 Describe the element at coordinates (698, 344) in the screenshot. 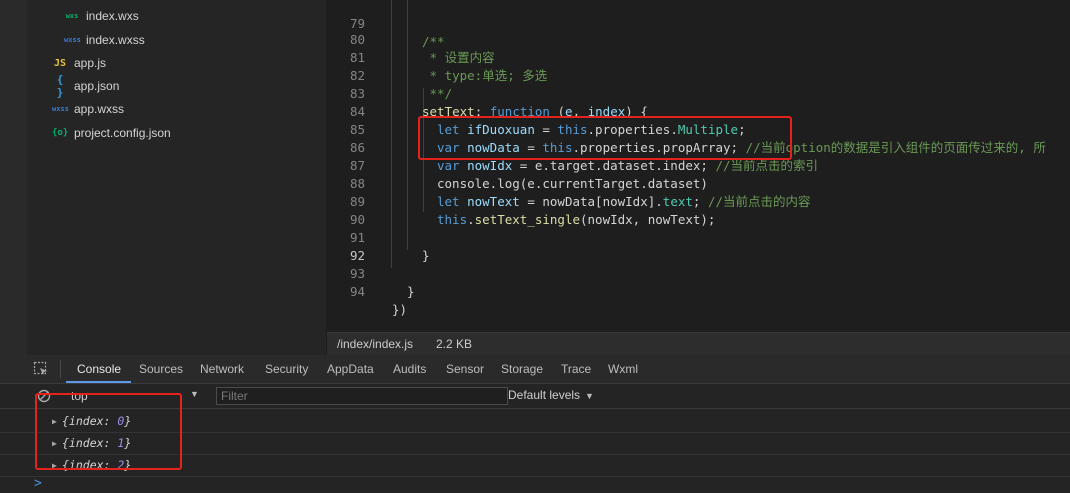

I see `editor-status-bar: /index/index.js 2.2 KB` at that location.